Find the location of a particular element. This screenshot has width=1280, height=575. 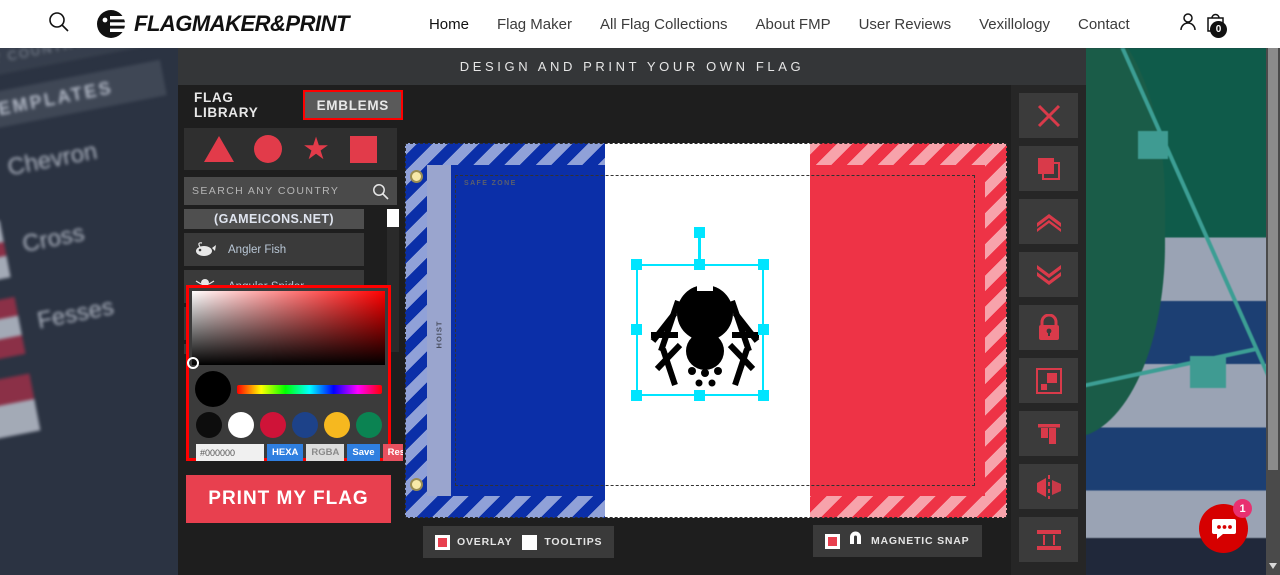

nav-actions: 0 is located at coordinates (1202, 24).